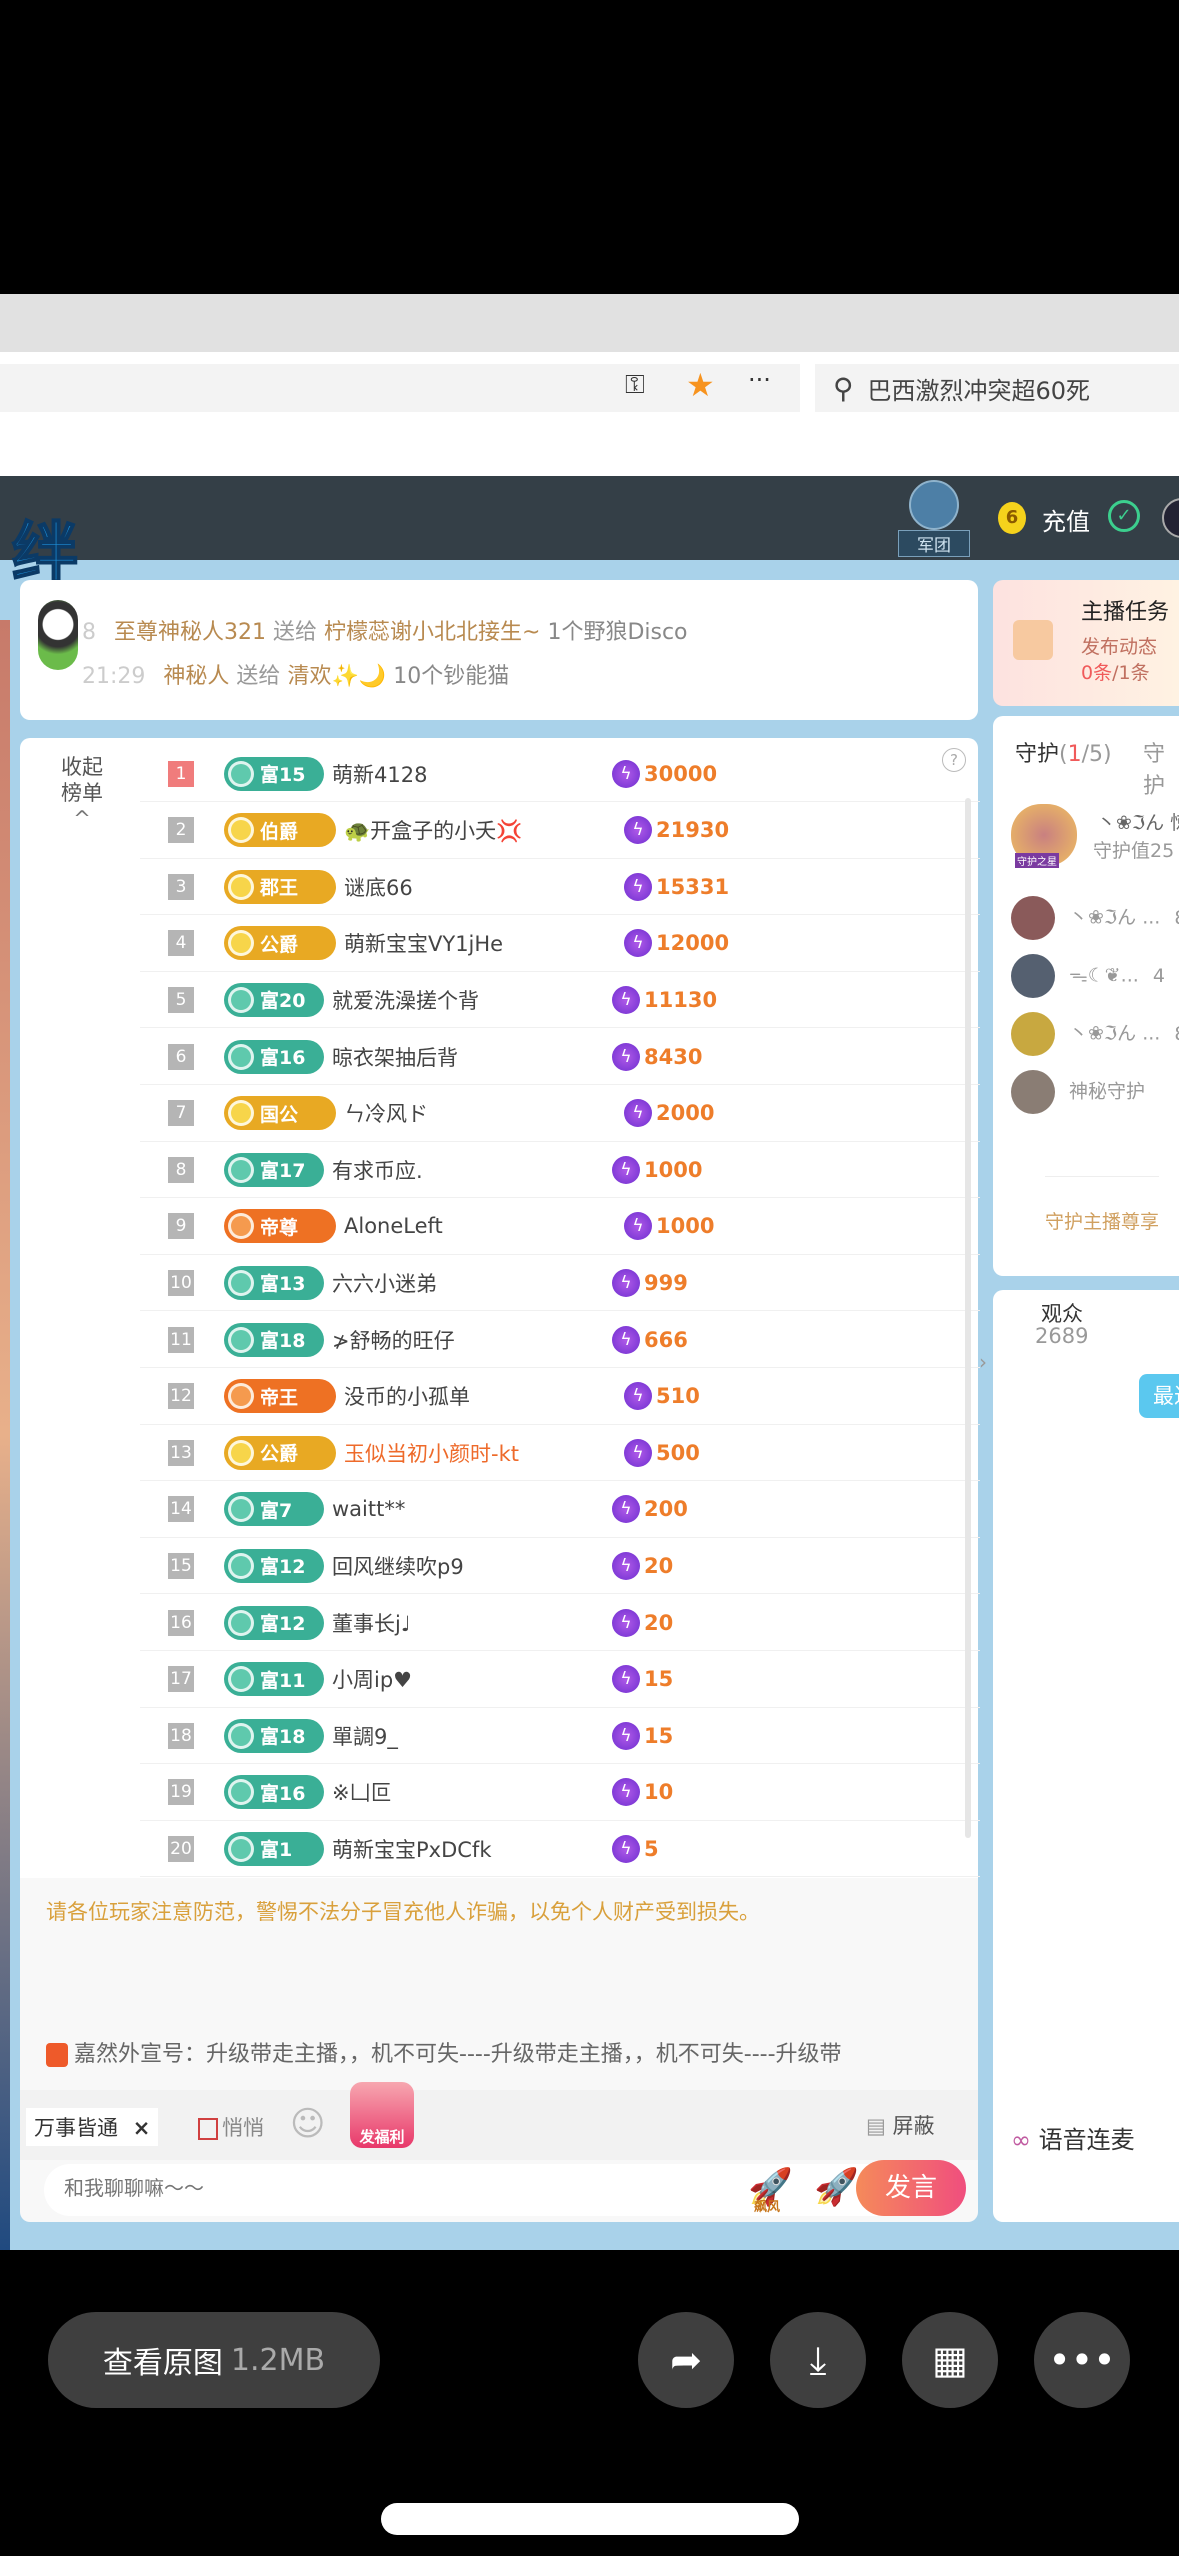 This screenshot has height=2556, width=1179. What do you see at coordinates (589, 323) in the screenshot?
I see `browser-tab-bar` at bounding box center [589, 323].